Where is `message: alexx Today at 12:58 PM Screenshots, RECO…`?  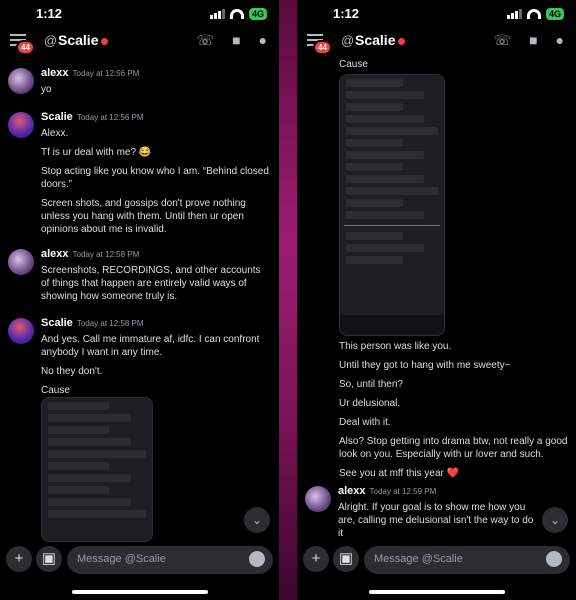
message: alexx Today at 12:58 PM Screenshots, RECO… is located at coordinates (139, 275).